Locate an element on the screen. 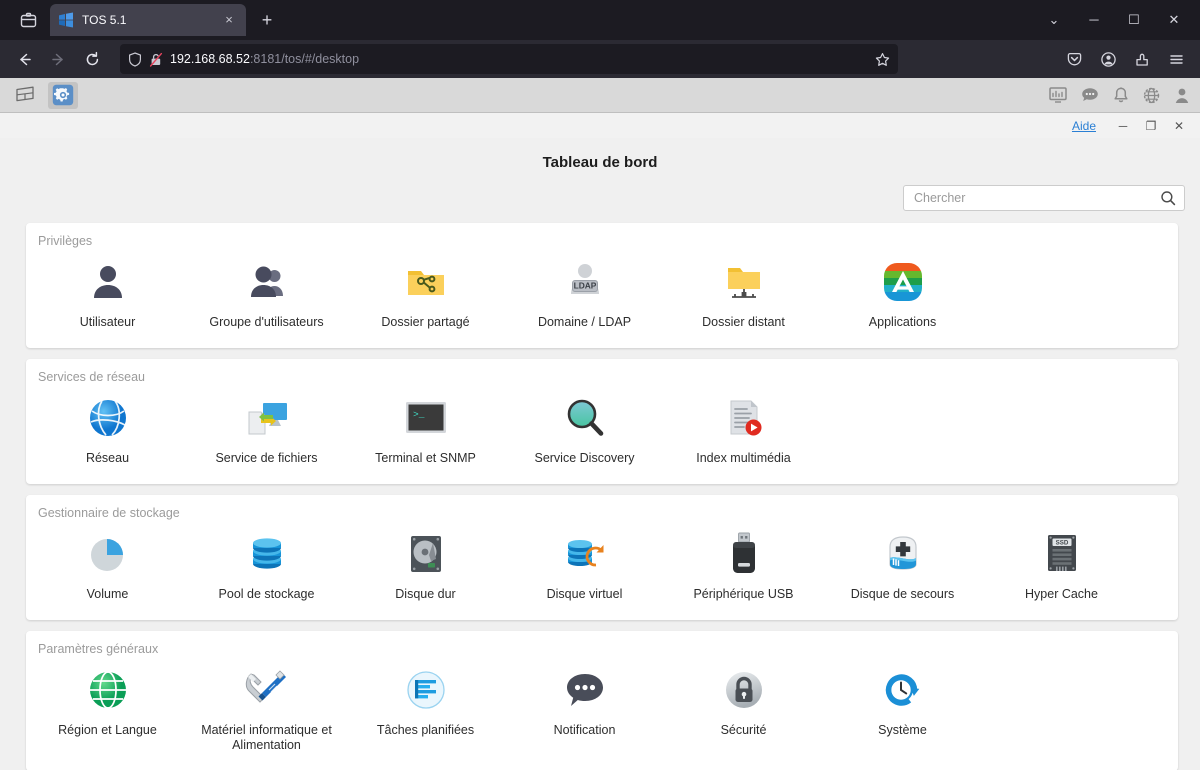  tile-taches-planifiees: Tâches planifiées is located at coordinates (425, 708).